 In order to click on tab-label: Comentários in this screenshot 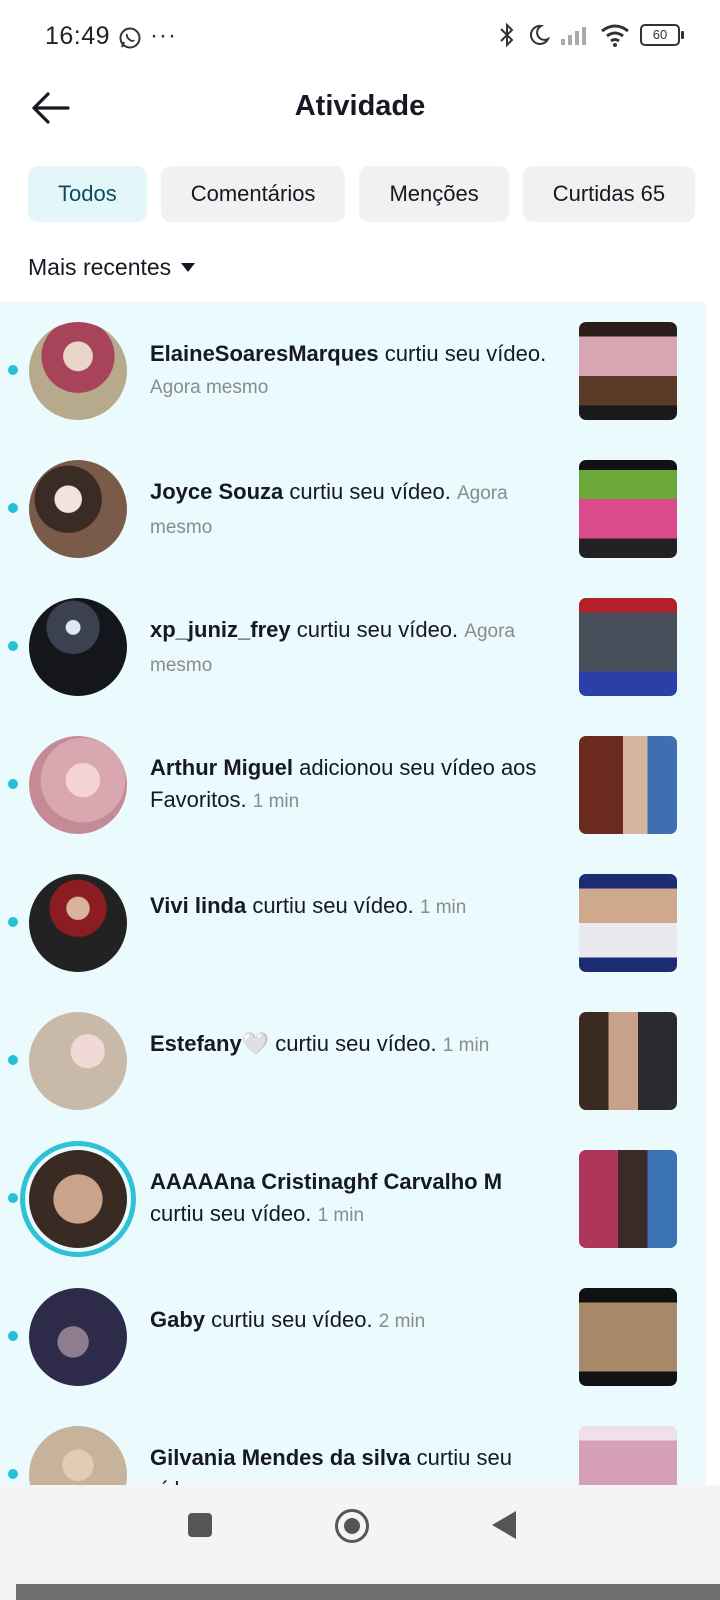, I will do `click(253, 193)`.